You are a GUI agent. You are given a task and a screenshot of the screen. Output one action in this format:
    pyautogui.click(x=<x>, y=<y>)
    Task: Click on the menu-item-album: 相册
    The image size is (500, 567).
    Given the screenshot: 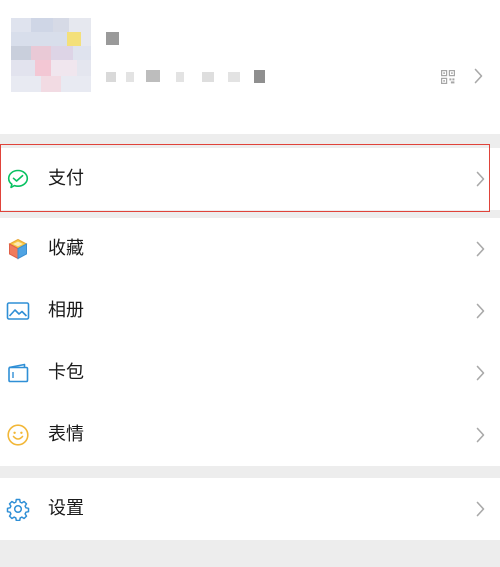 What is the action you would take?
    pyautogui.click(x=250, y=311)
    